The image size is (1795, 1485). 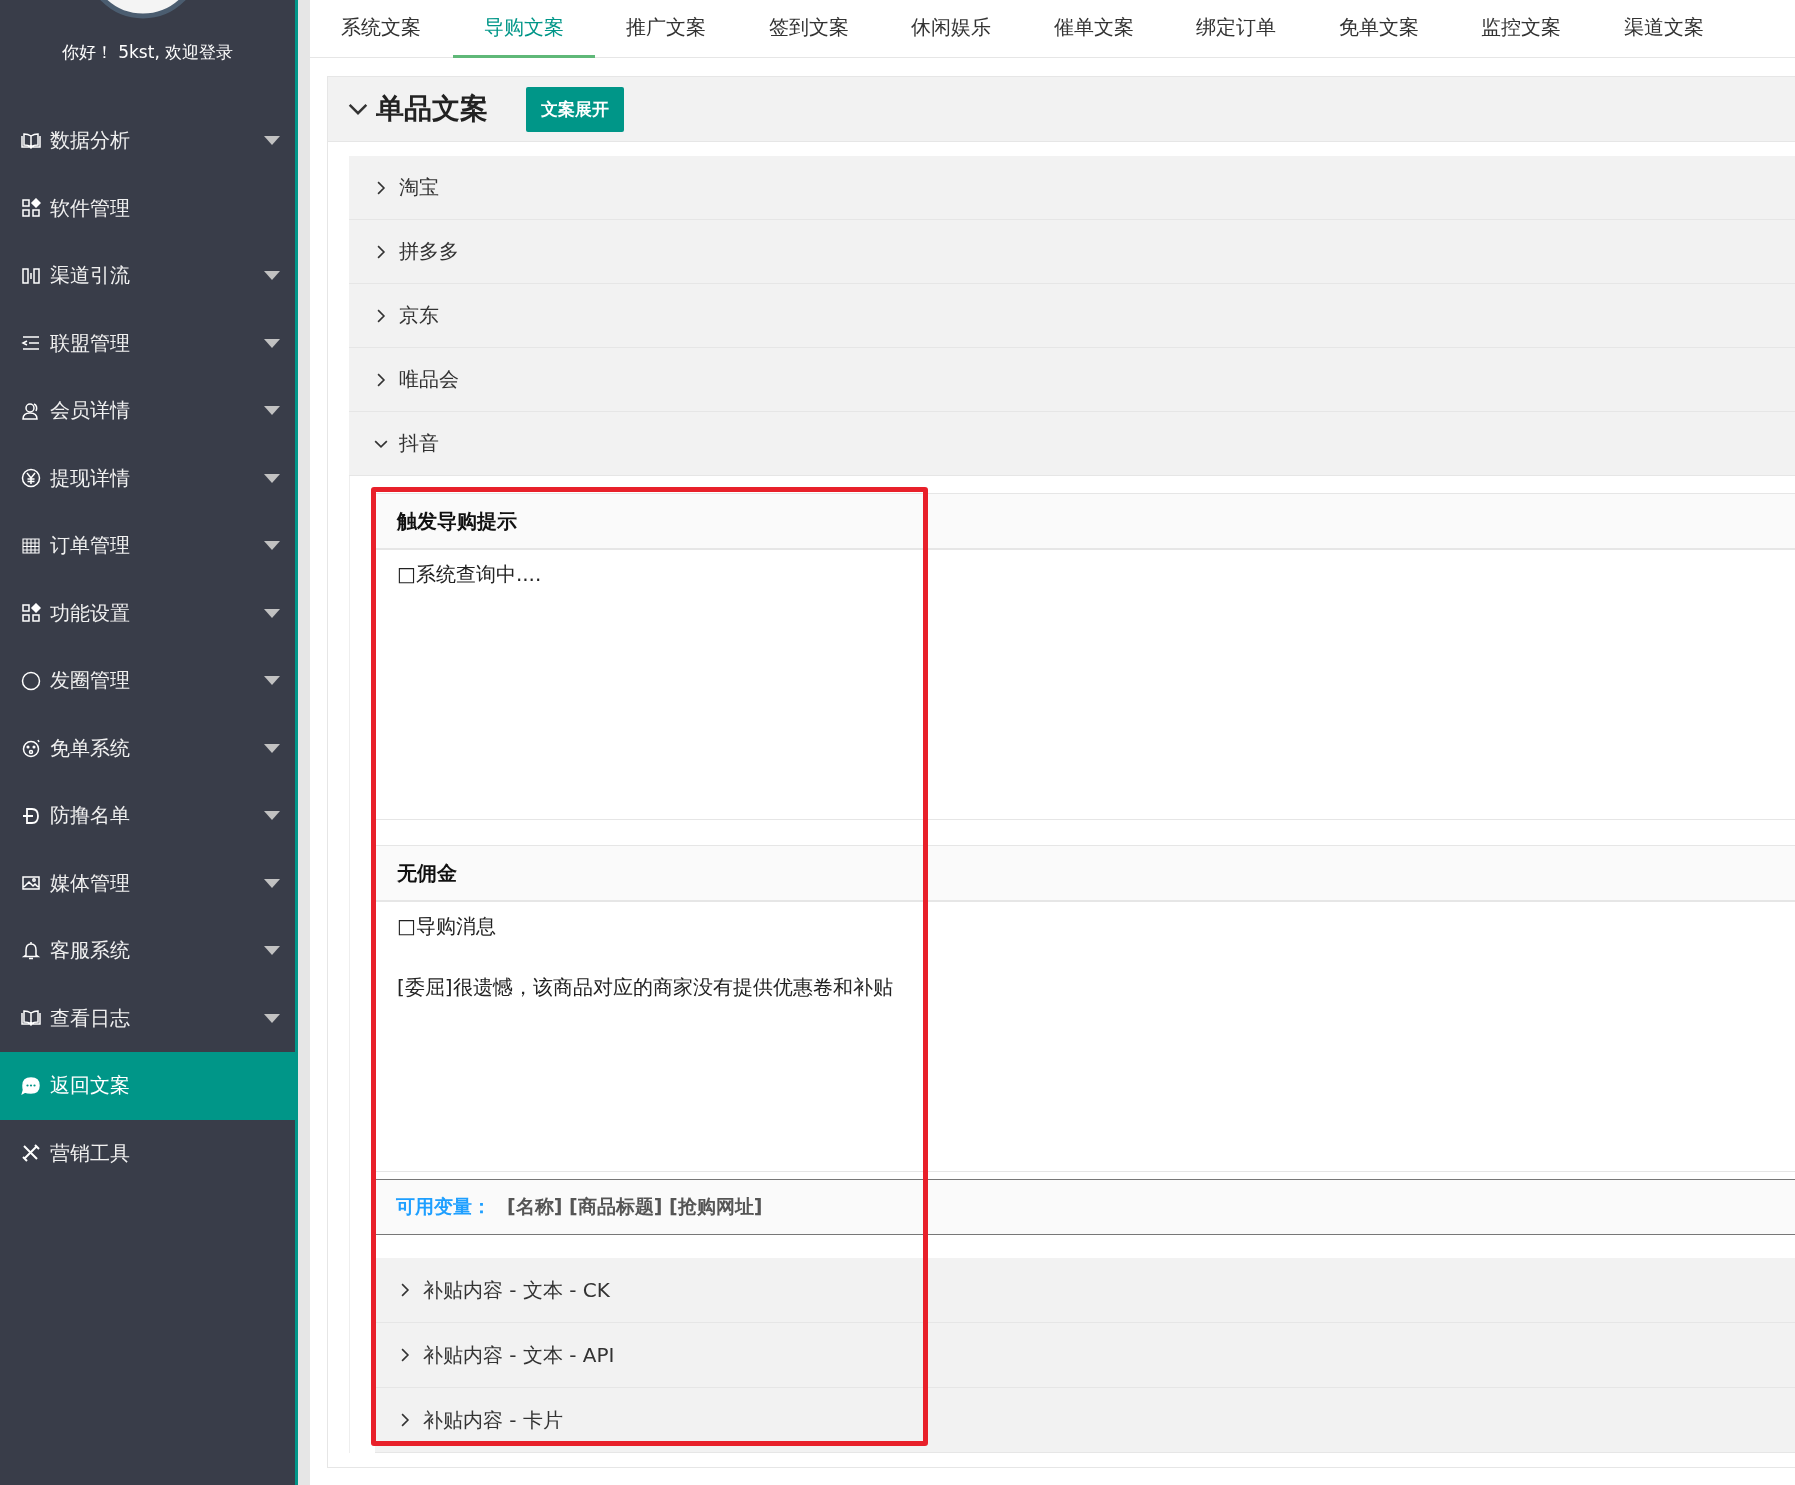 I want to click on tab: 渠道文案, so click(x=1663, y=29).